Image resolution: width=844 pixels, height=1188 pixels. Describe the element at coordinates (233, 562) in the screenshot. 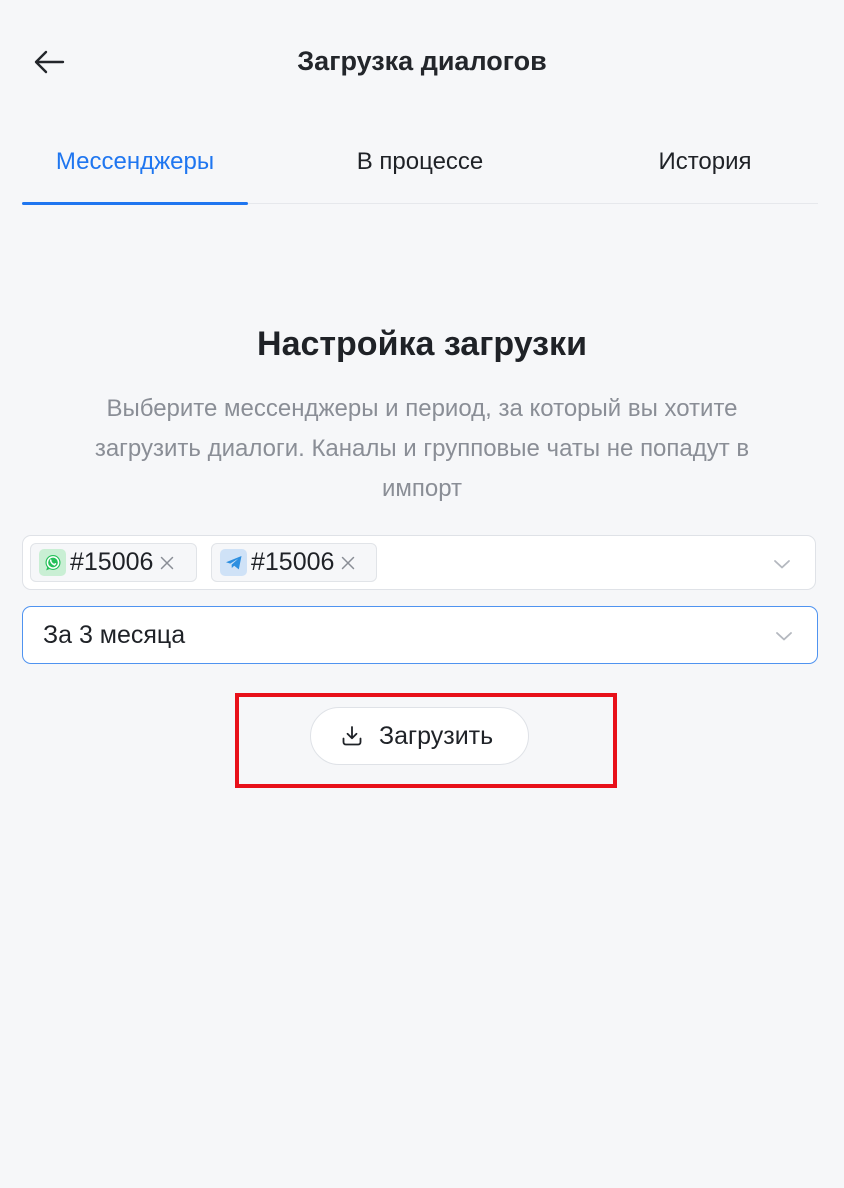

I see `telegram-icon` at that location.